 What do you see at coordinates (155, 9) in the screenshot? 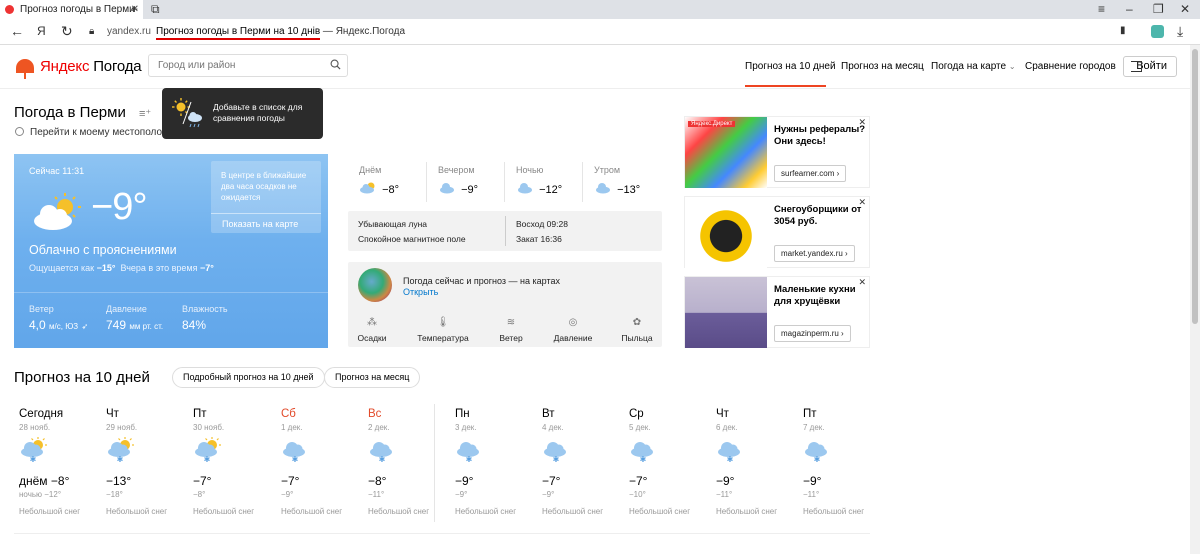
I see `tab-manager-icon: ⧉` at bounding box center [155, 9].